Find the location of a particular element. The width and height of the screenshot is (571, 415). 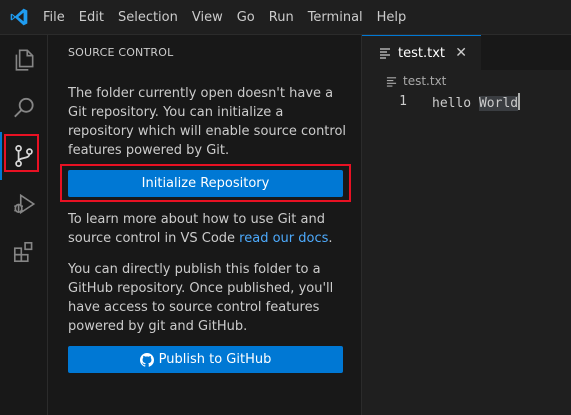

close-icon: ✕ is located at coordinates (461, 53).